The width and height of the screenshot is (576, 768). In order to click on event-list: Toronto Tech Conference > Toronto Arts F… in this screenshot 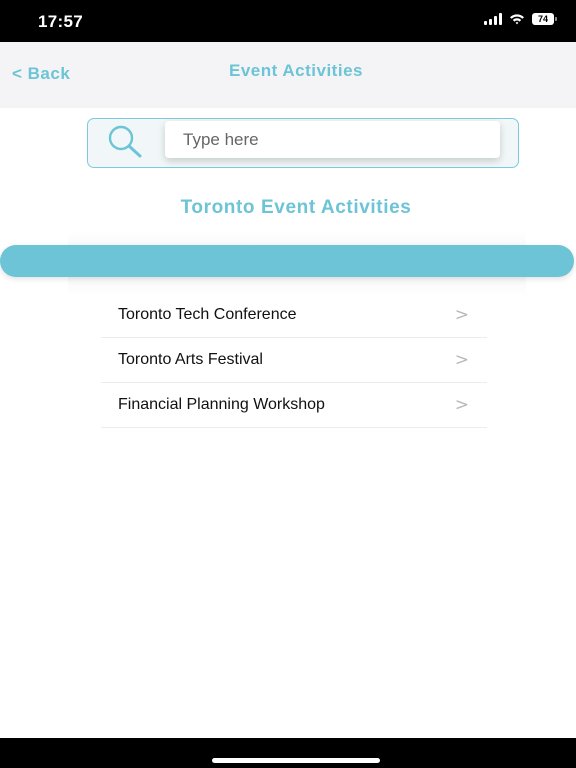, I will do `click(294, 360)`.